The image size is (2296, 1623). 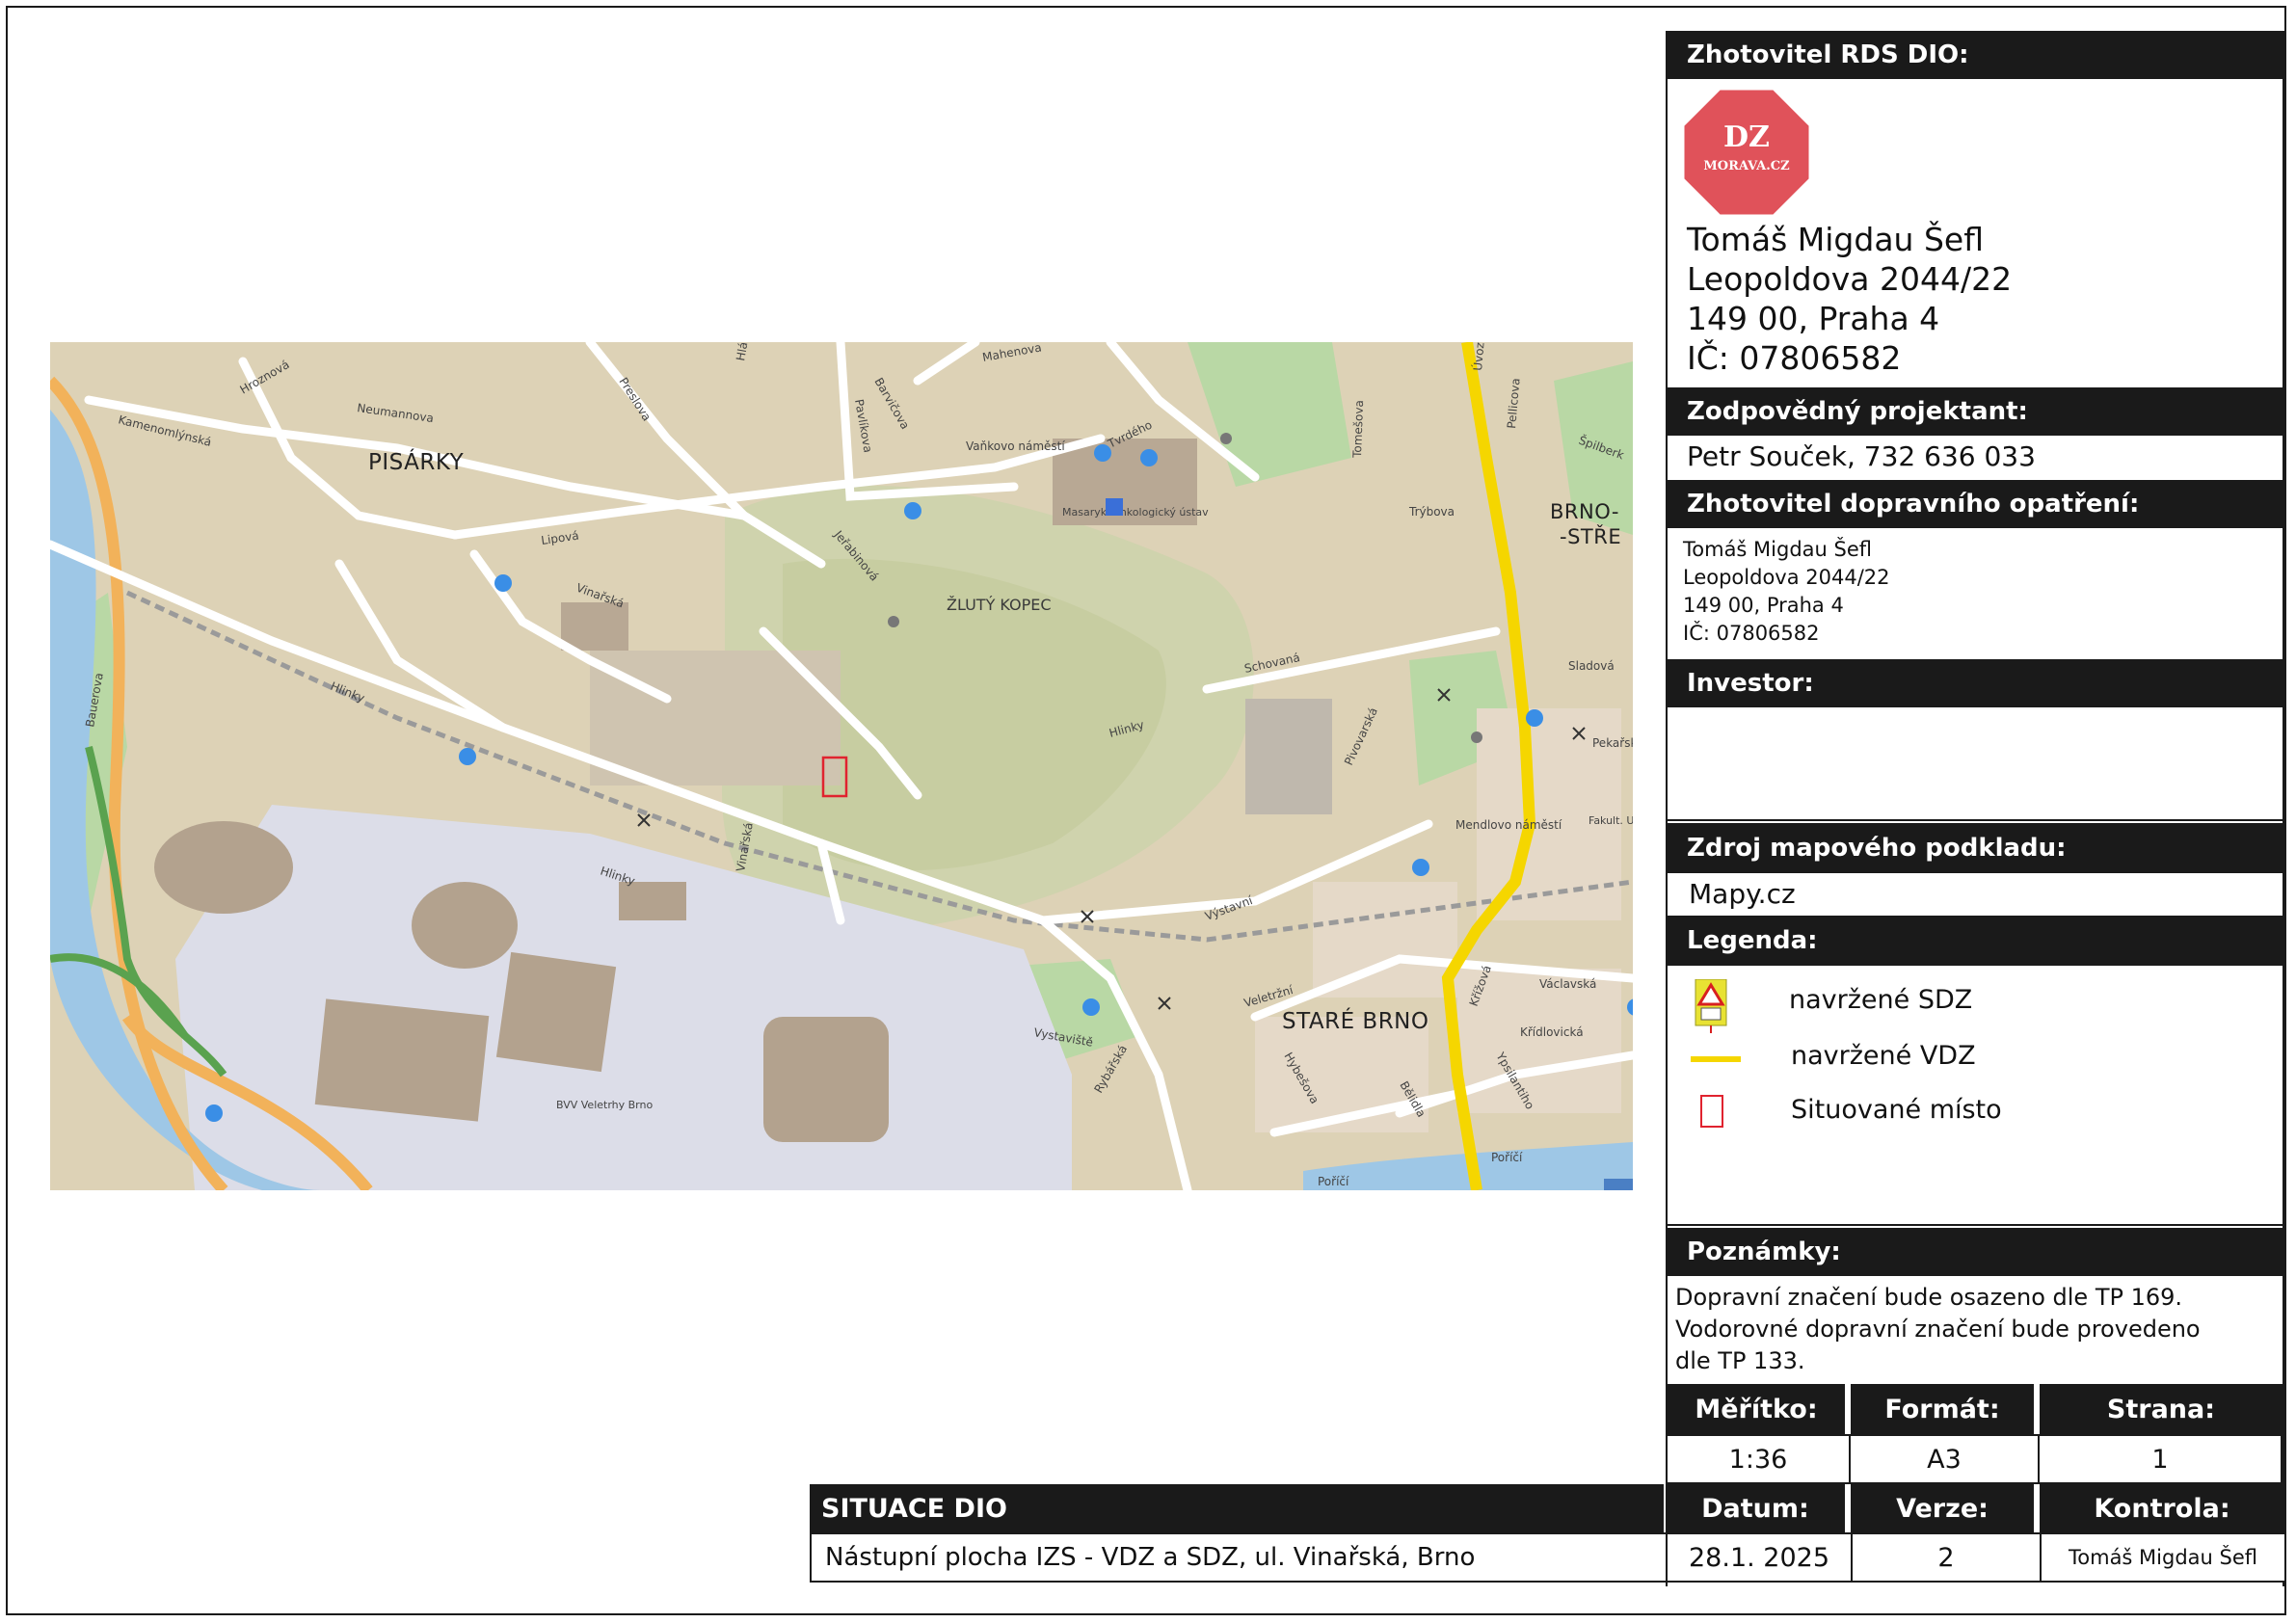 I want to click on strana-label: Strana:, so click(x=2161, y=1409).